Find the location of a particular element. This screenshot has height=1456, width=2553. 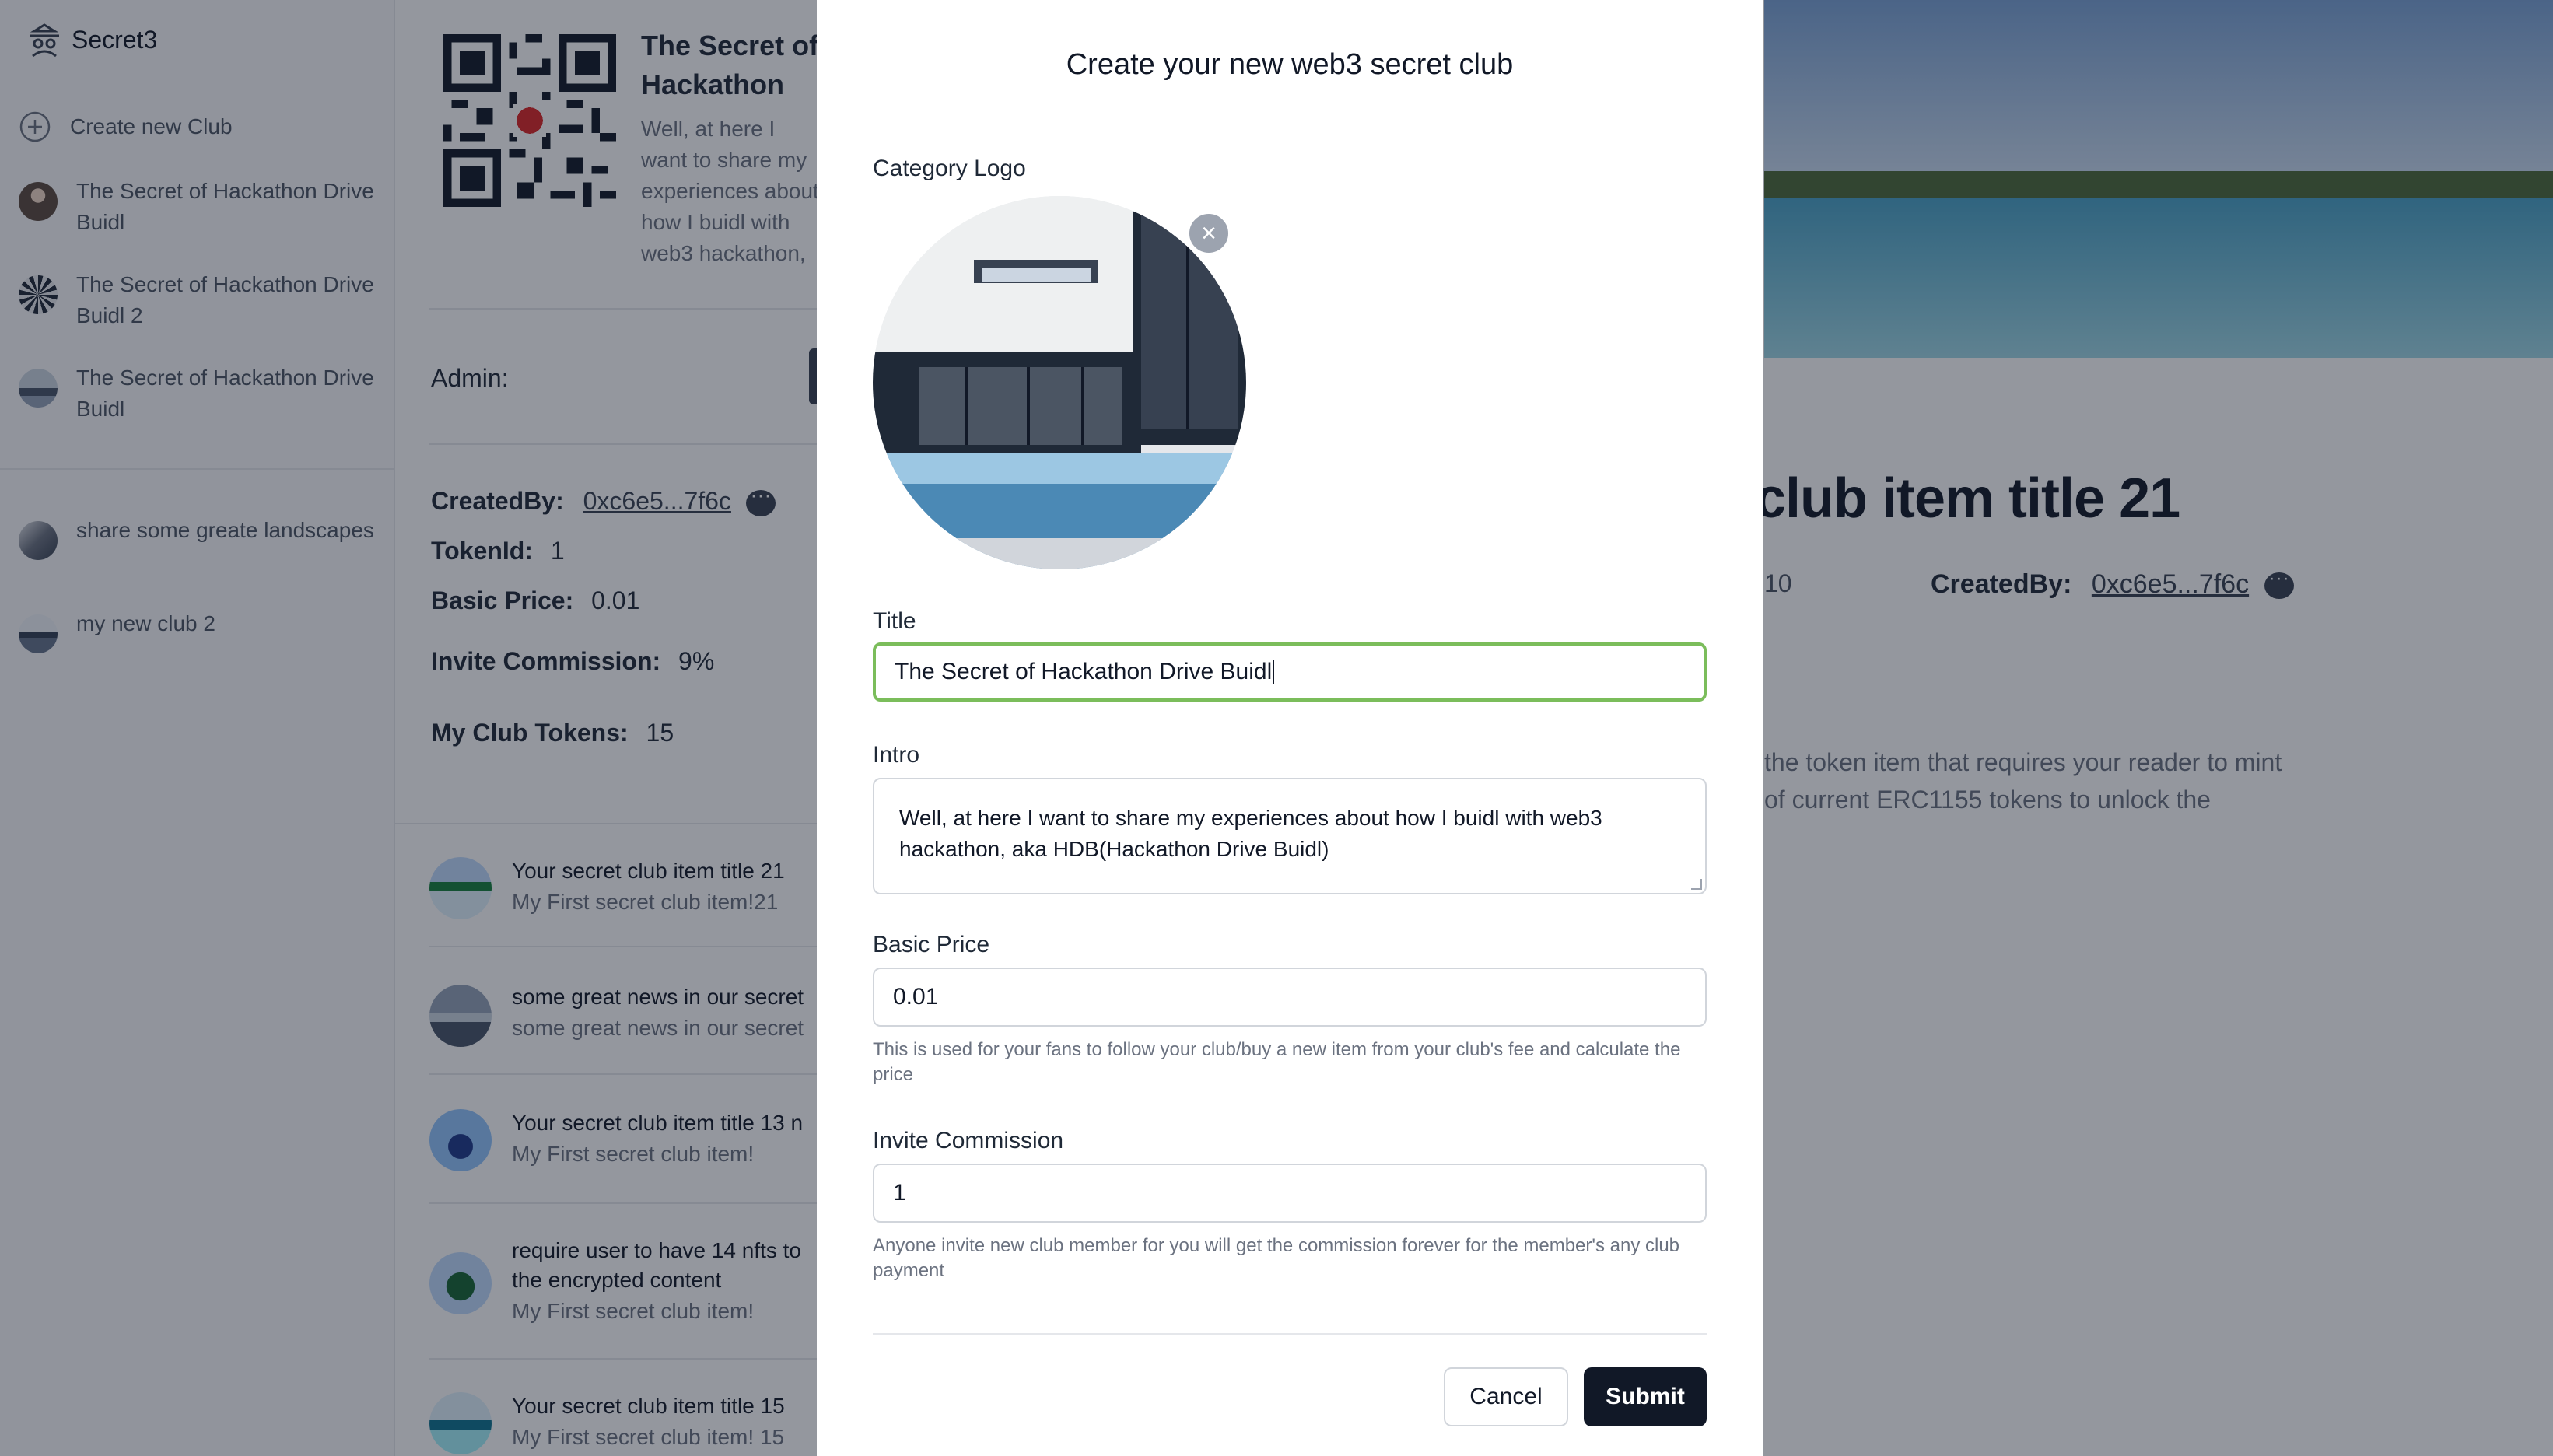

close-icon: × is located at coordinates (1209, 233).